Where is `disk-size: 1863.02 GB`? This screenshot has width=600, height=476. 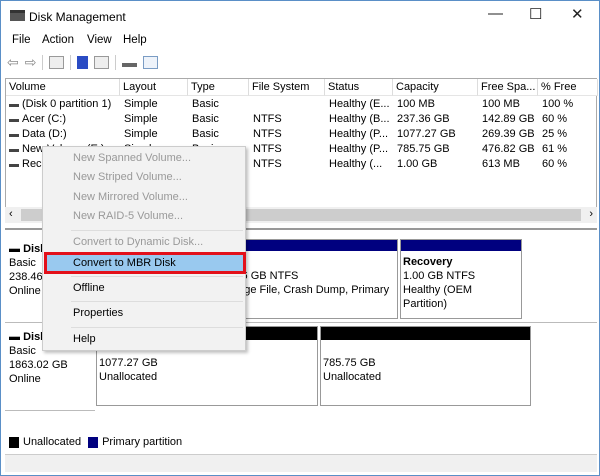
disk-size: 1863.02 GB is located at coordinates (38, 365).